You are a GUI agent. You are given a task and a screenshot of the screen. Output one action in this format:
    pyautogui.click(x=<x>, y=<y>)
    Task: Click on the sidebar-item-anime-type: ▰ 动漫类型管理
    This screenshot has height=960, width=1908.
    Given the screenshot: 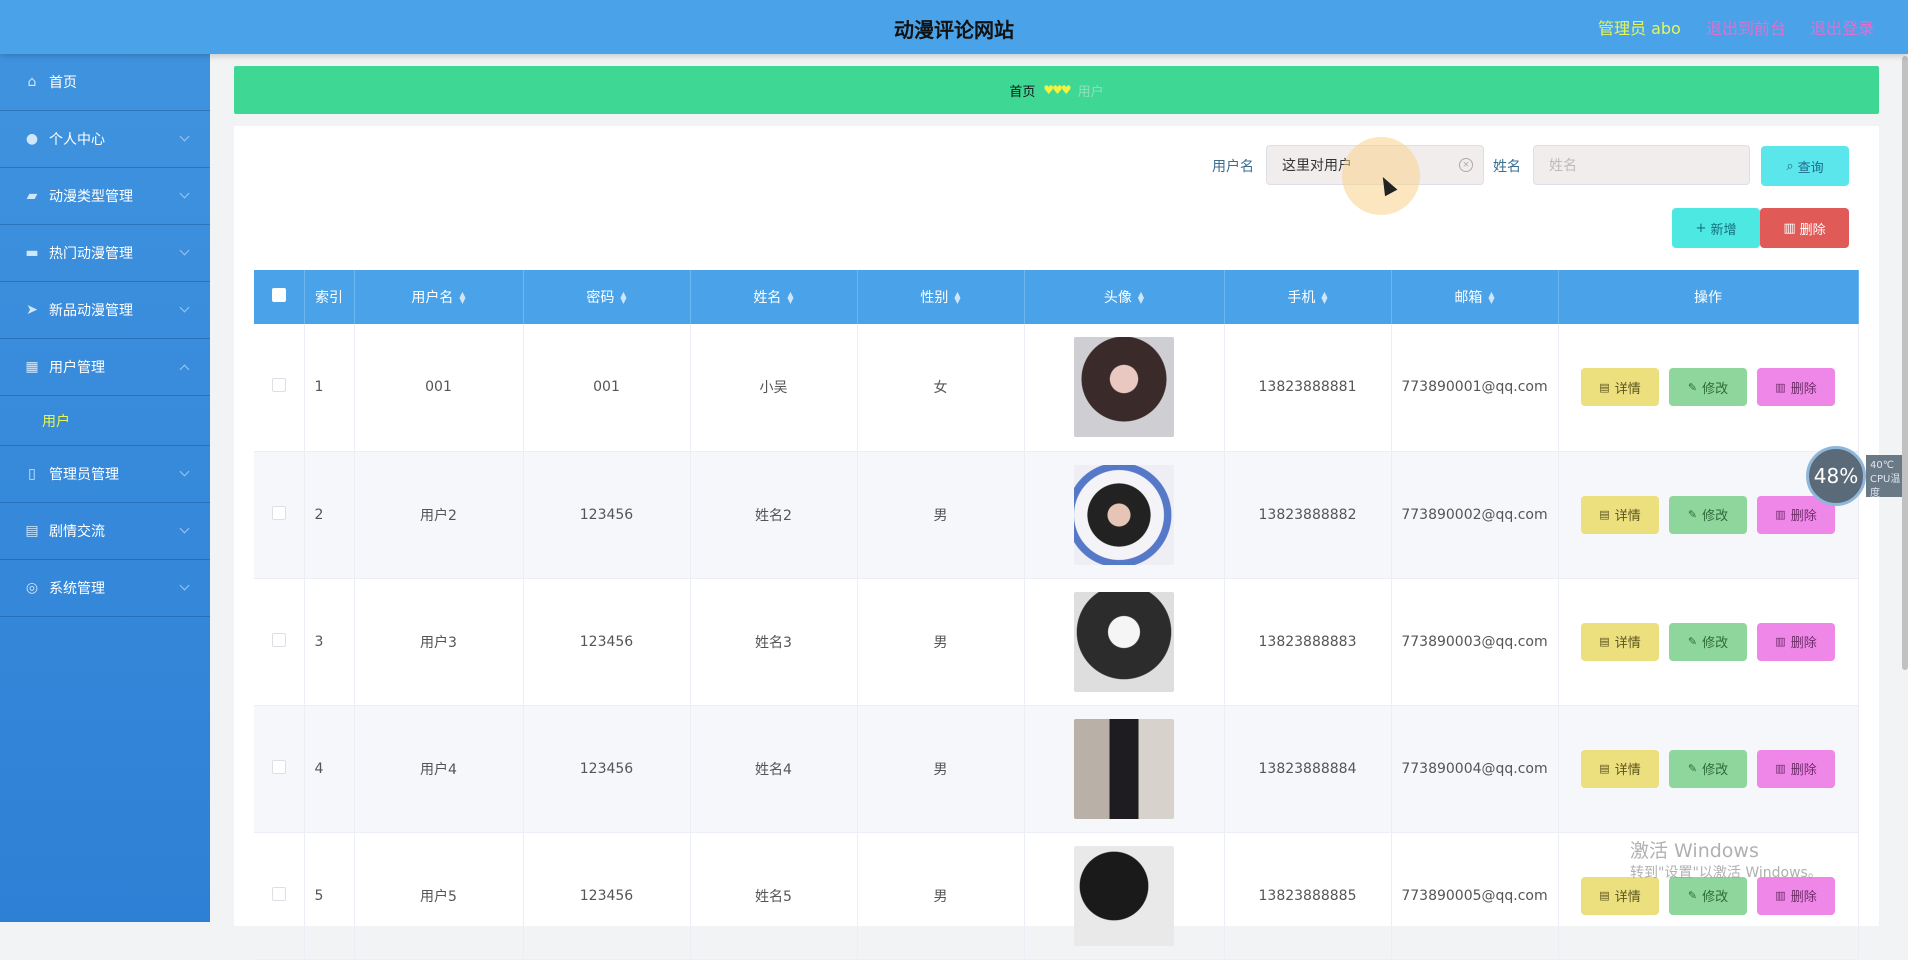 What is the action you would take?
    pyautogui.click(x=105, y=196)
    